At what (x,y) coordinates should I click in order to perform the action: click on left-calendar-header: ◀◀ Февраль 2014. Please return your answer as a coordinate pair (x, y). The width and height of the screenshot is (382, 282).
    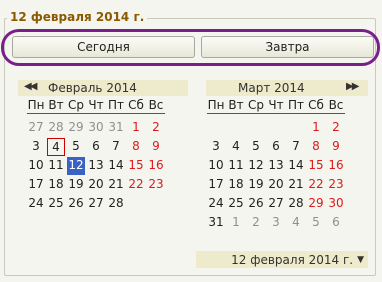
    Looking at the image, I should click on (103, 88).